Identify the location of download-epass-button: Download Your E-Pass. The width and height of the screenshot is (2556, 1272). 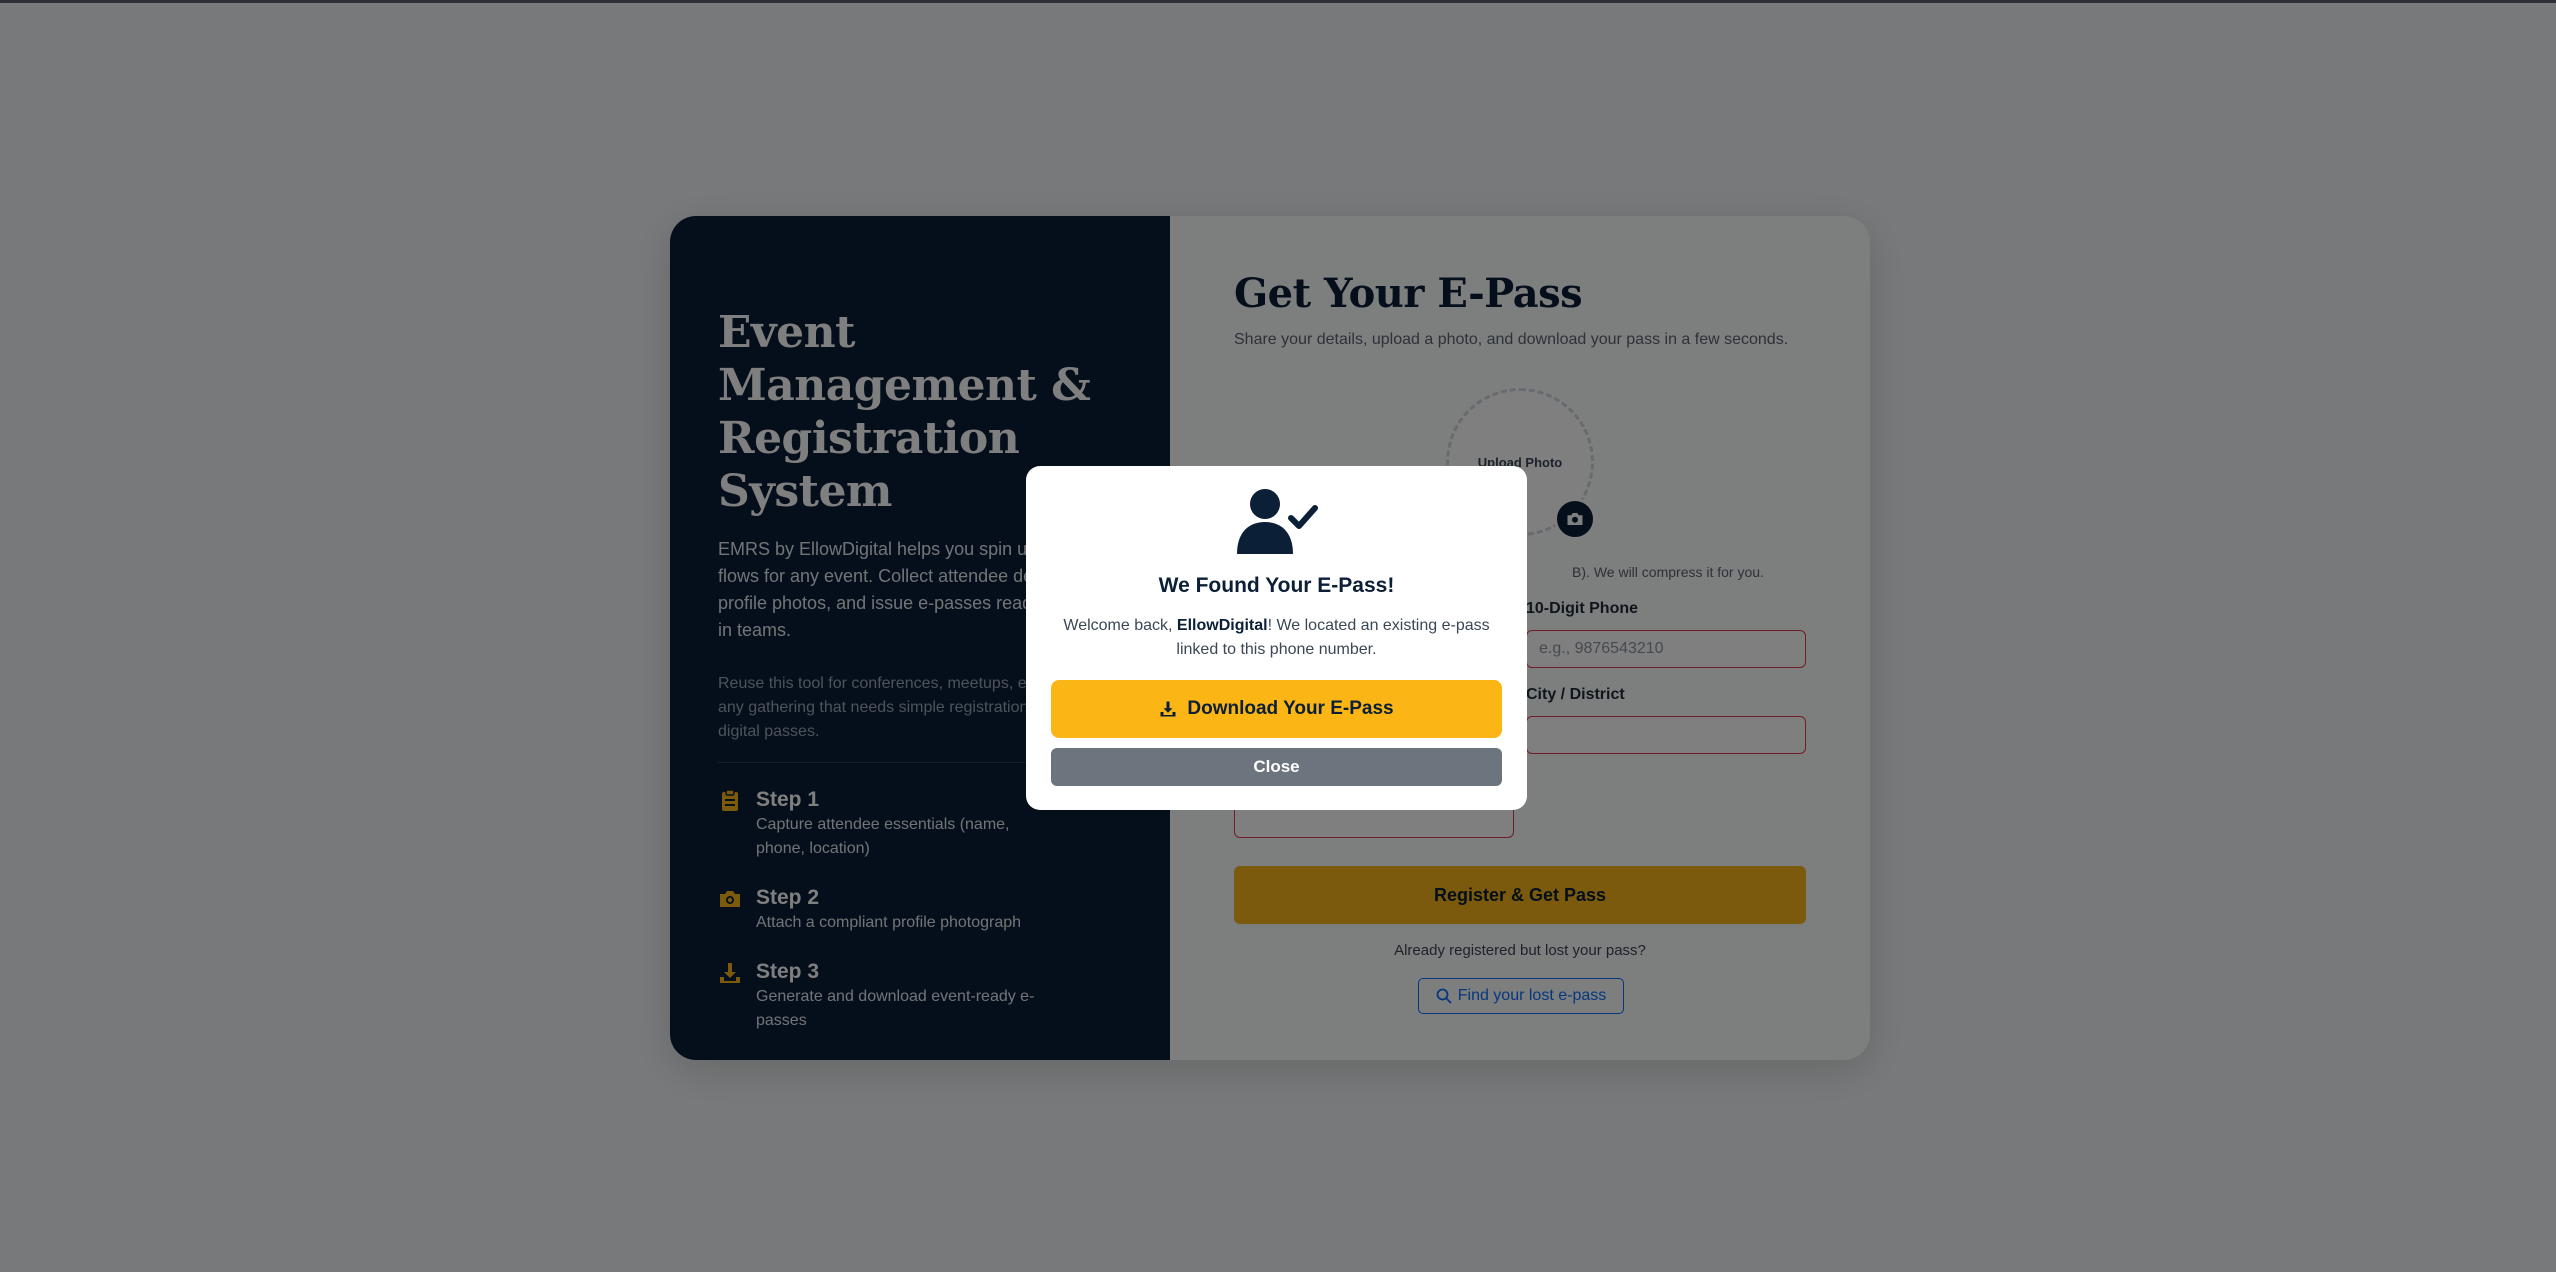
(1276, 709).